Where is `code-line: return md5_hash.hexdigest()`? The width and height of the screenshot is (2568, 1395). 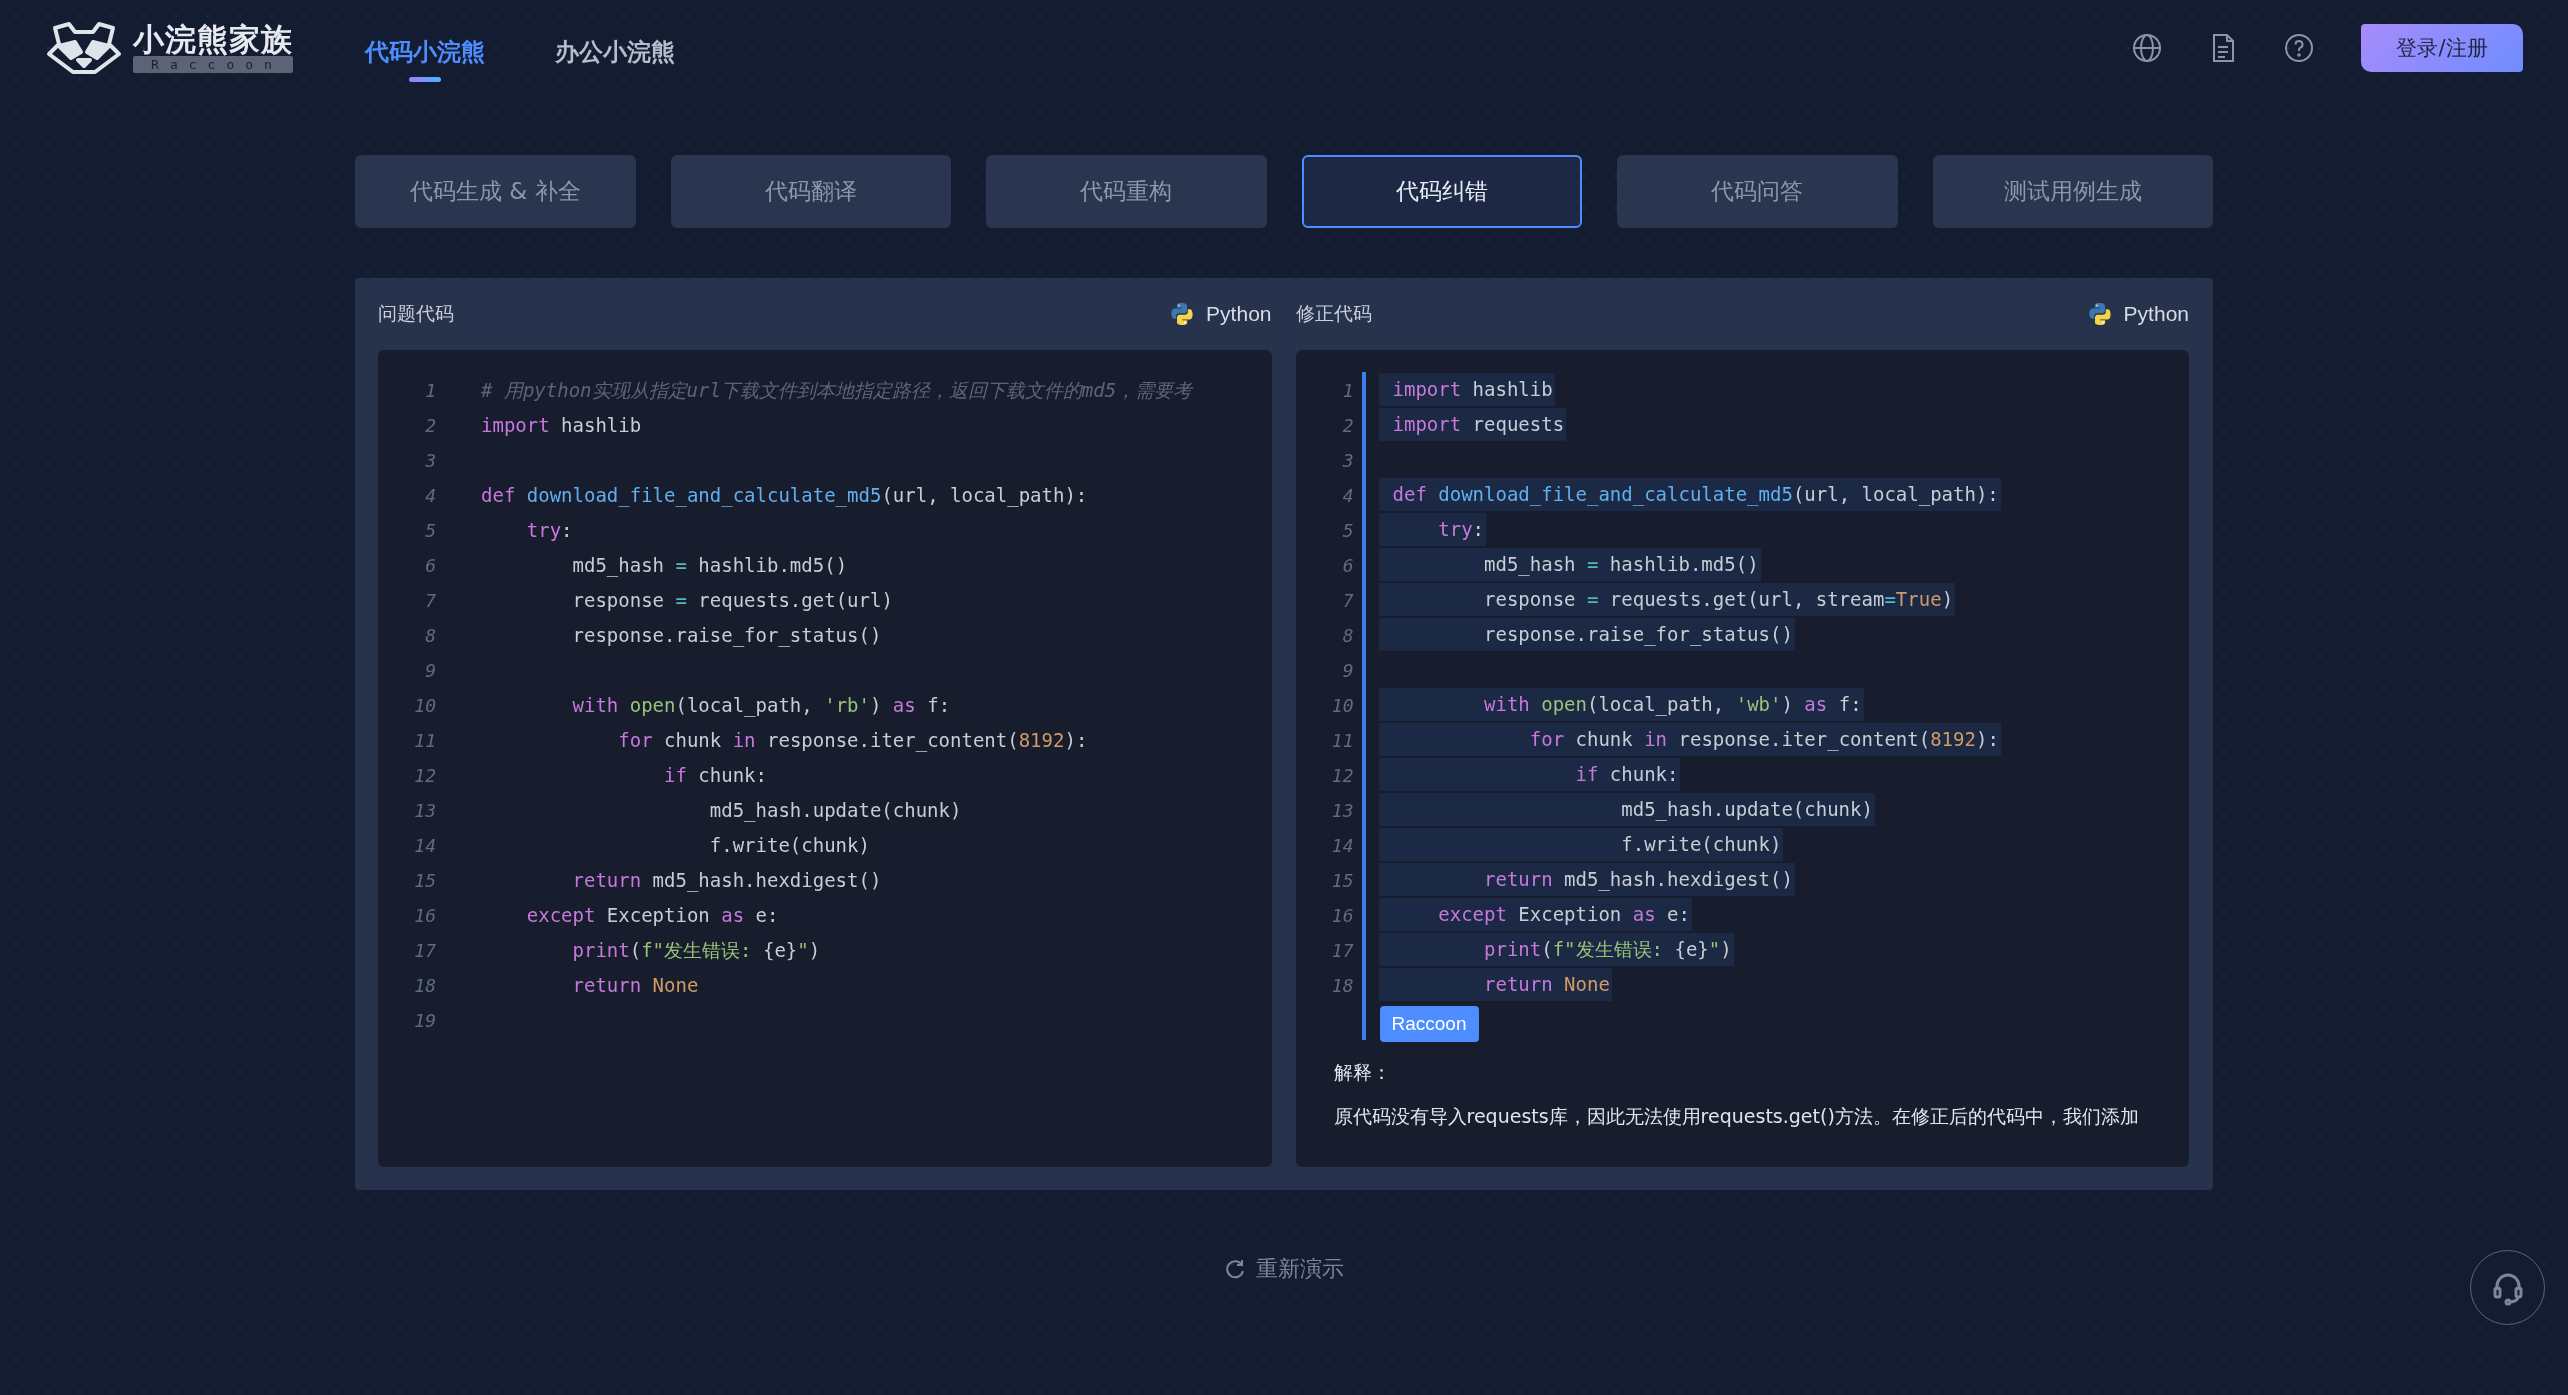 code-line: return md5_hash.hexdigest() is located at coordinates (726, 881).